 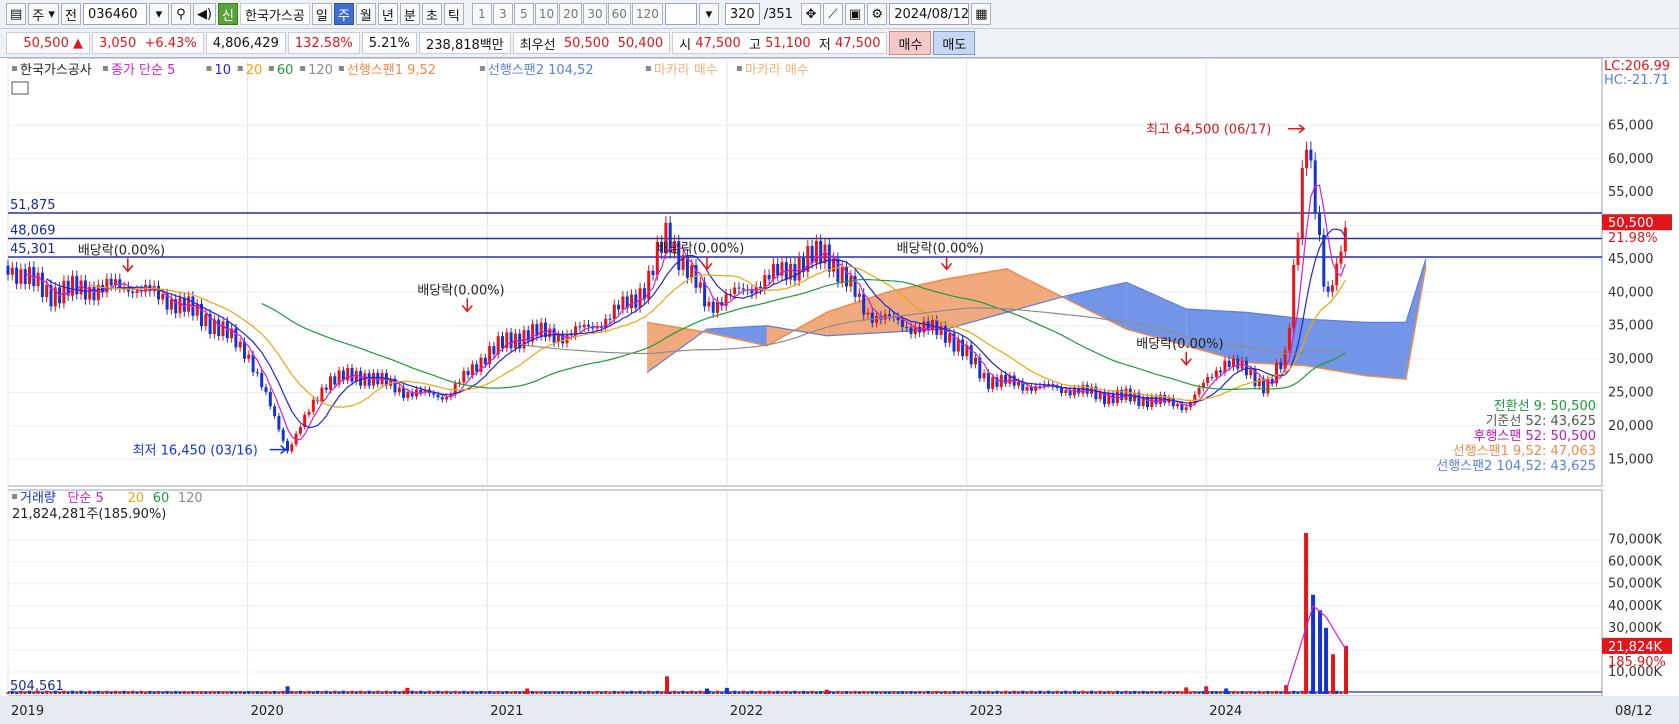 I want to click on interval-tab-4: 20, so click(x=571, y=14).